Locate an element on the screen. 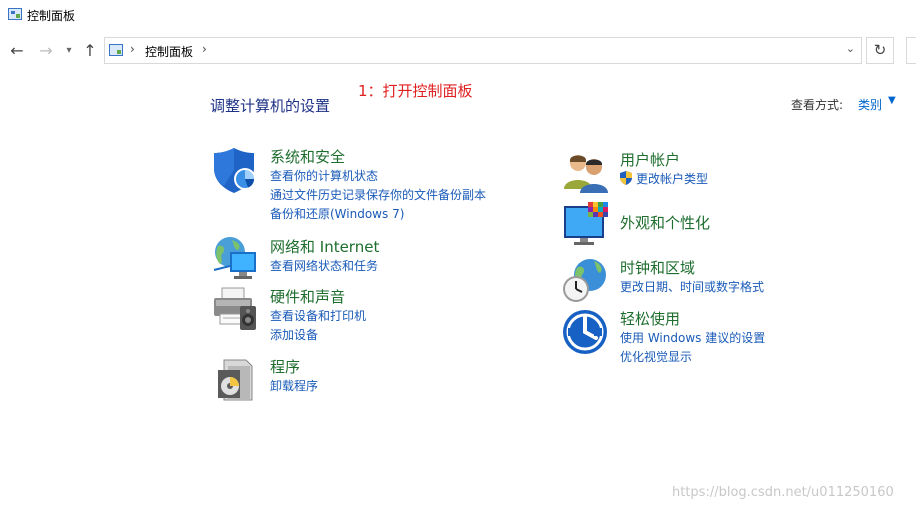  category-title: 外观和个性化 is located at coordinates (665, 222).